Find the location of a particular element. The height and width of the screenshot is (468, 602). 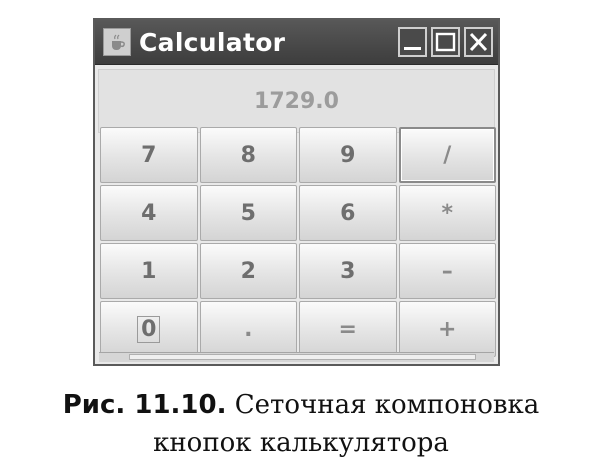

key-label: 2 is located at coordinates (248, 271).